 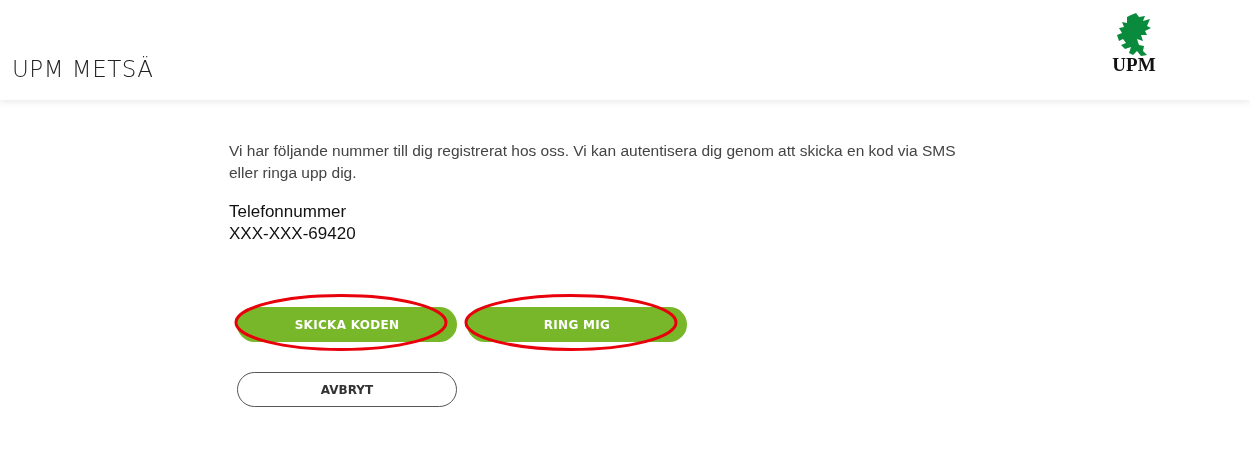 What do you see at coordinates (293, 234) in the screenshot?
I see `phone-number: XXX-XXX-69420` at bounding box center [293, 234].